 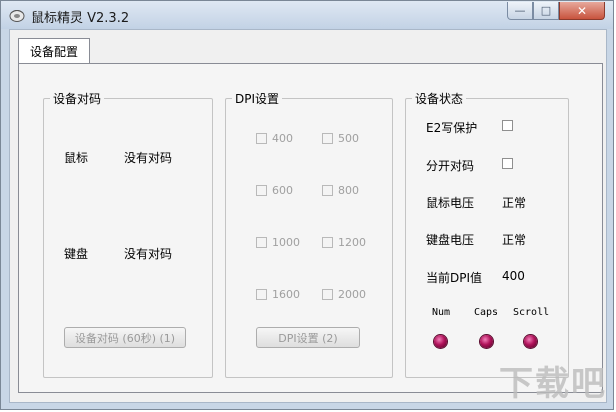 I want to click on dpi-1000-checkbox, so click(x=261, y=242).